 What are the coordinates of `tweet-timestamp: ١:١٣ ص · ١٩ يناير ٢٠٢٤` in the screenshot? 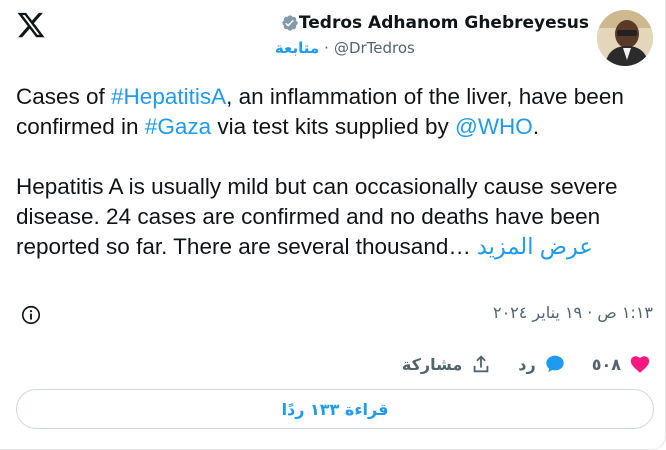 It's located at (573, 312).